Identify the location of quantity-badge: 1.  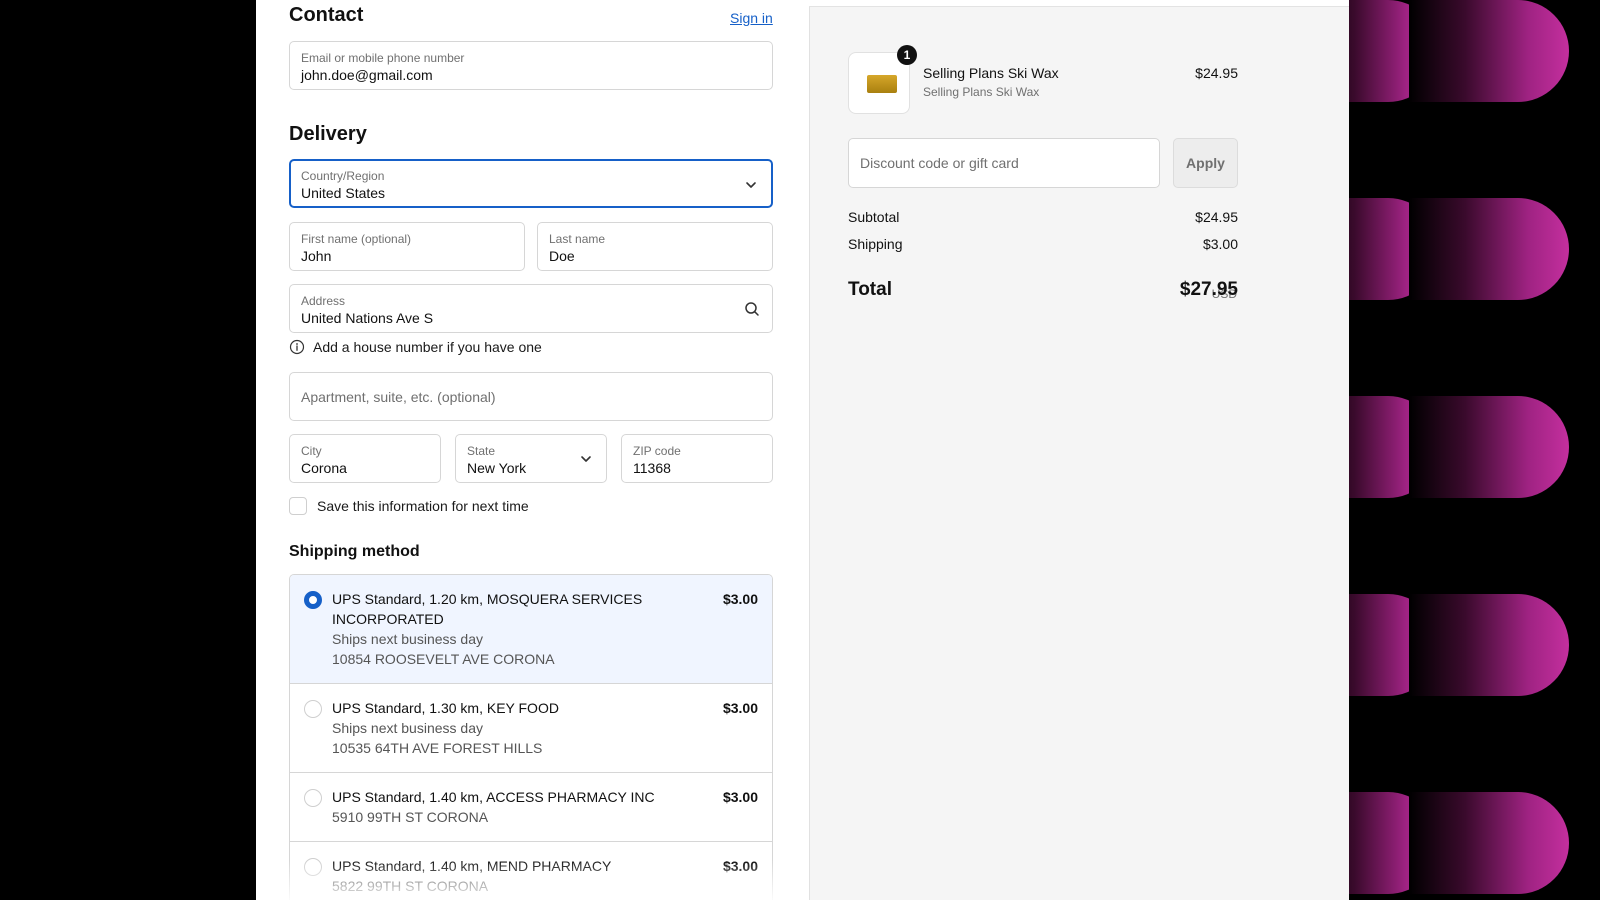
(907, 55).